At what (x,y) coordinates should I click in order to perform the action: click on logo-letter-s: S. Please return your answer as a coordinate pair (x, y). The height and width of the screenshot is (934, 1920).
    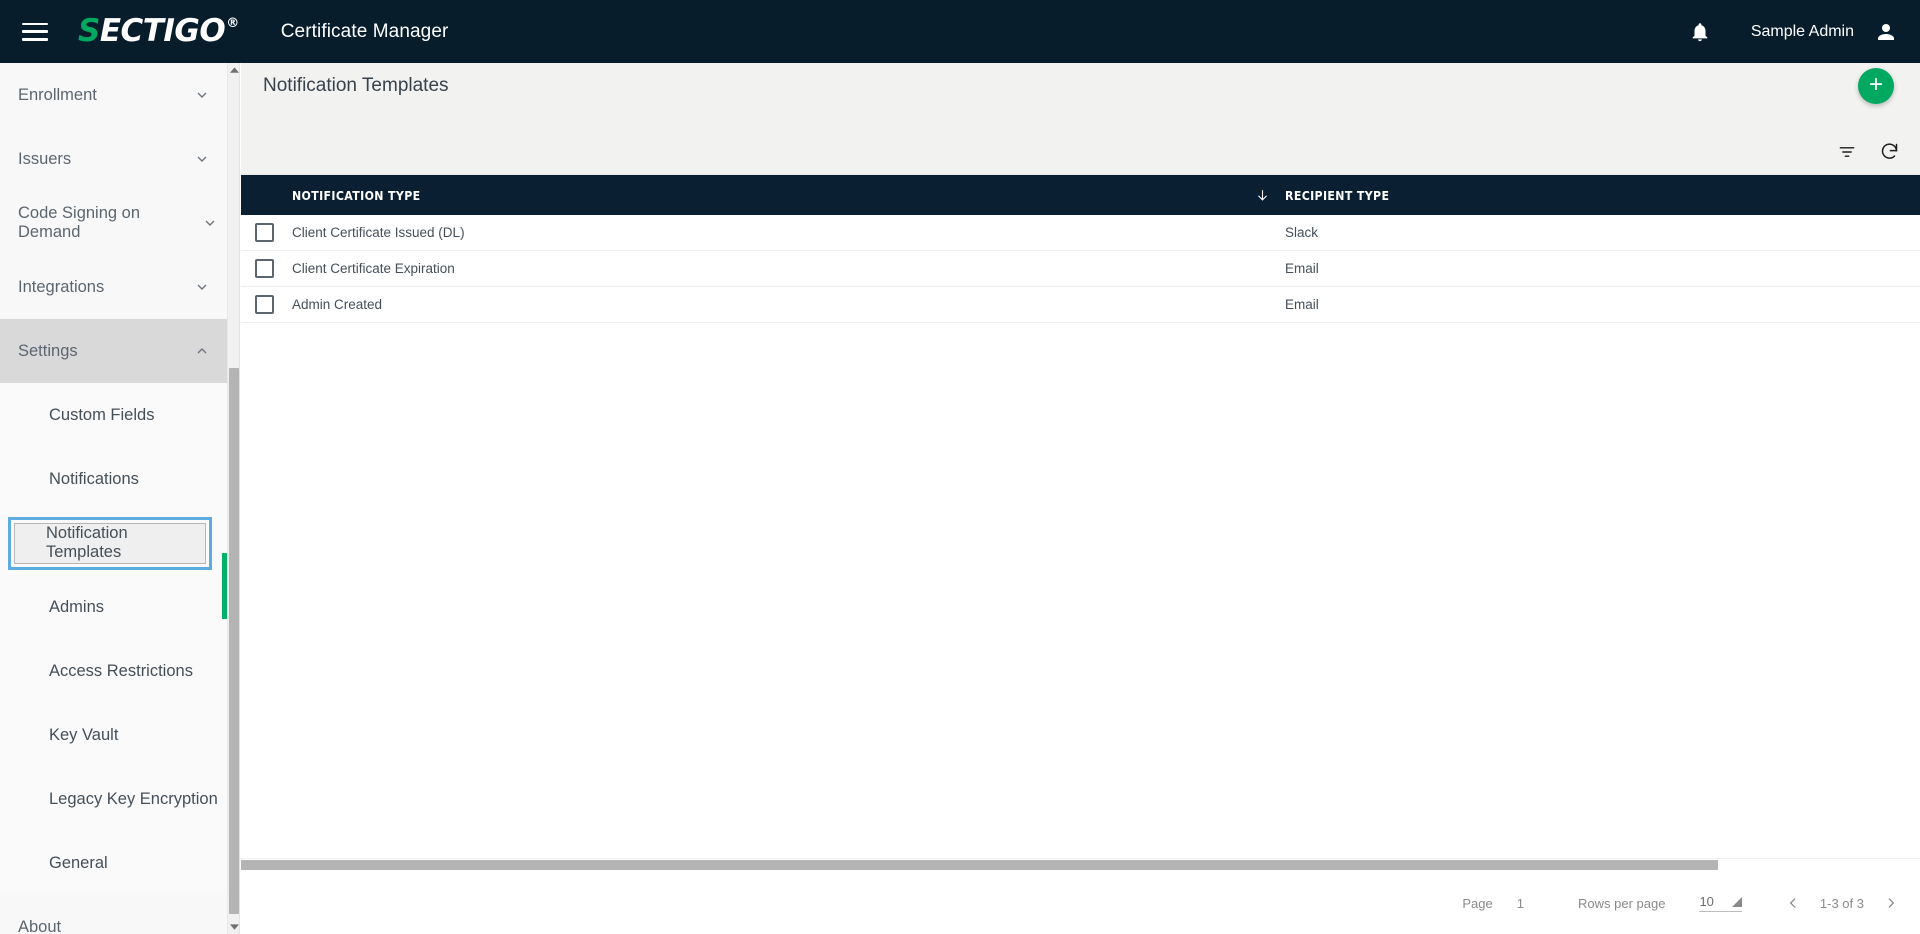
    Looking at the image, I should click on (89, 31).